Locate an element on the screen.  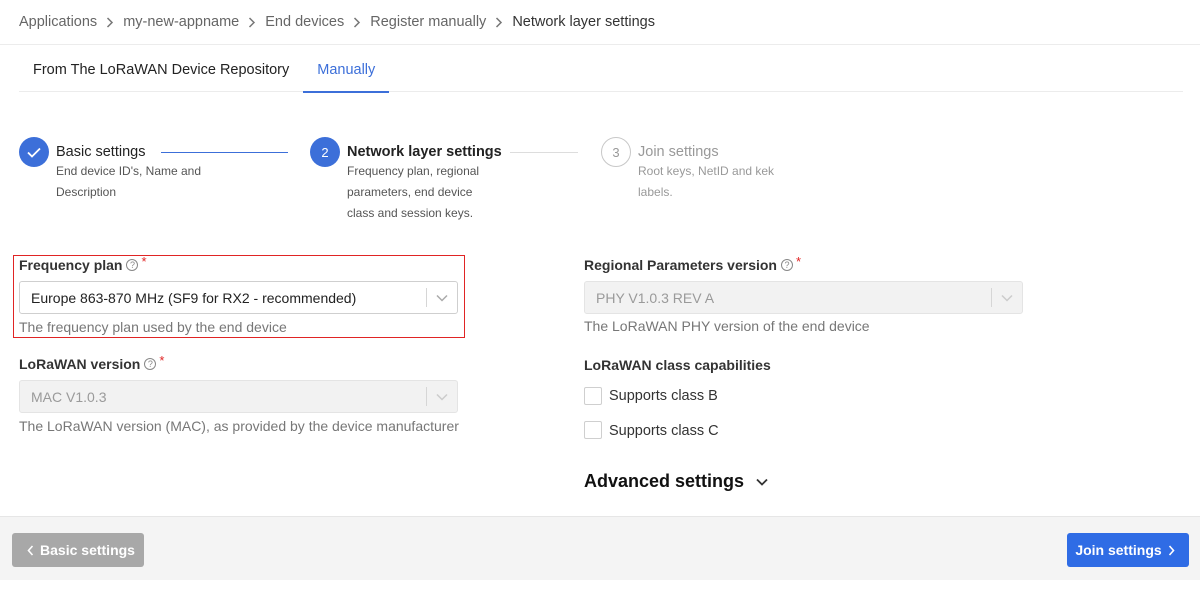
class-capabilities-label-text: LoRaWAN class capabilities is located at coordinates (677, 365).